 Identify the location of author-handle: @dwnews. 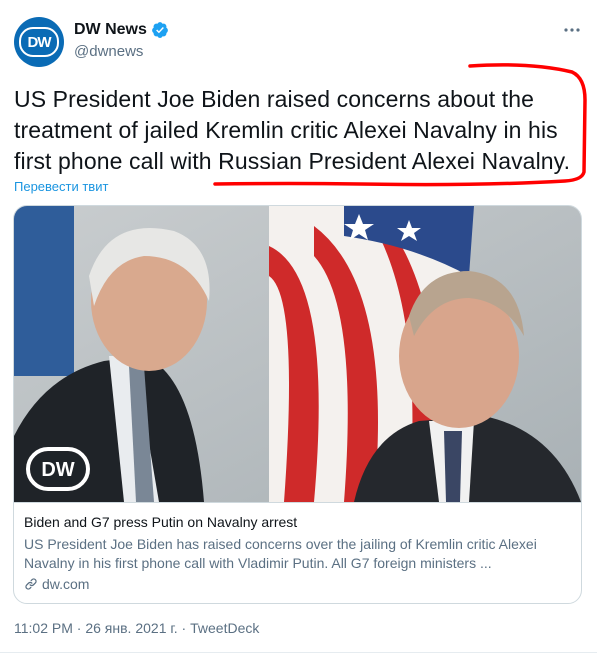
(108, 51).